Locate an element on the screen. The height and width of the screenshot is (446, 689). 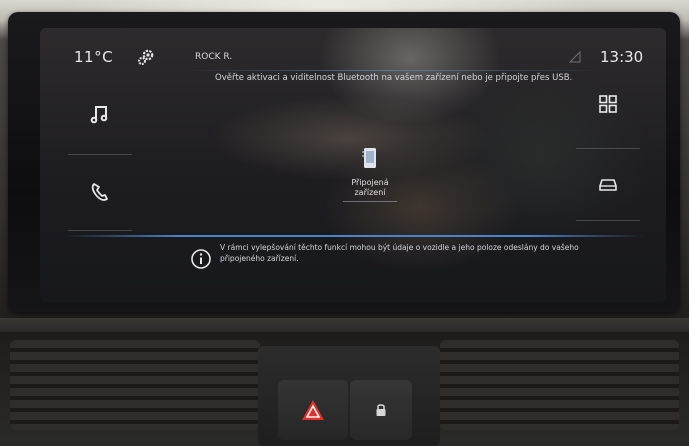
car-icon is located at coordinates (608, 185).